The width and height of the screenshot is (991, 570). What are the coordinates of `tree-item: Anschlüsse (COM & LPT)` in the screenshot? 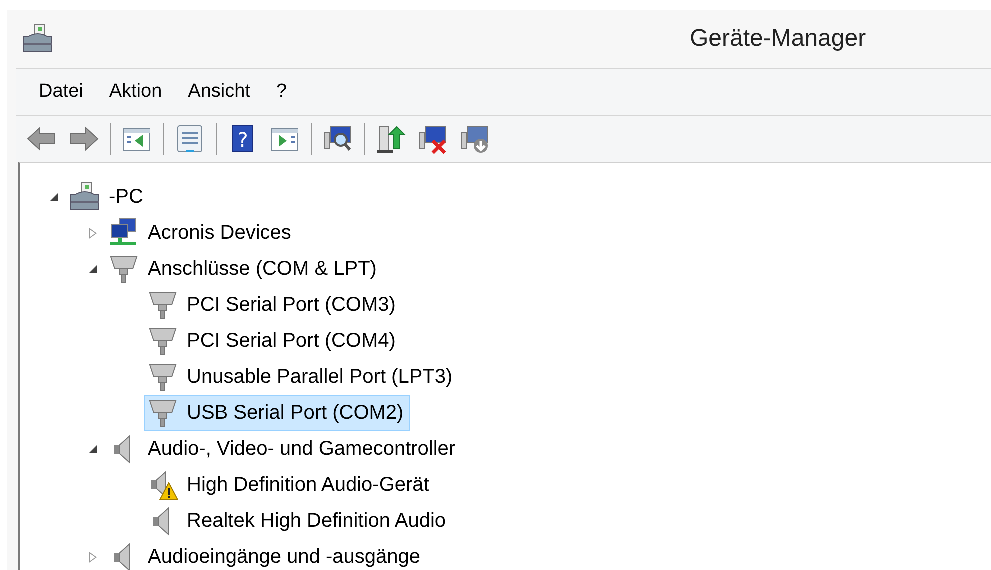 It's located at (244, 269).